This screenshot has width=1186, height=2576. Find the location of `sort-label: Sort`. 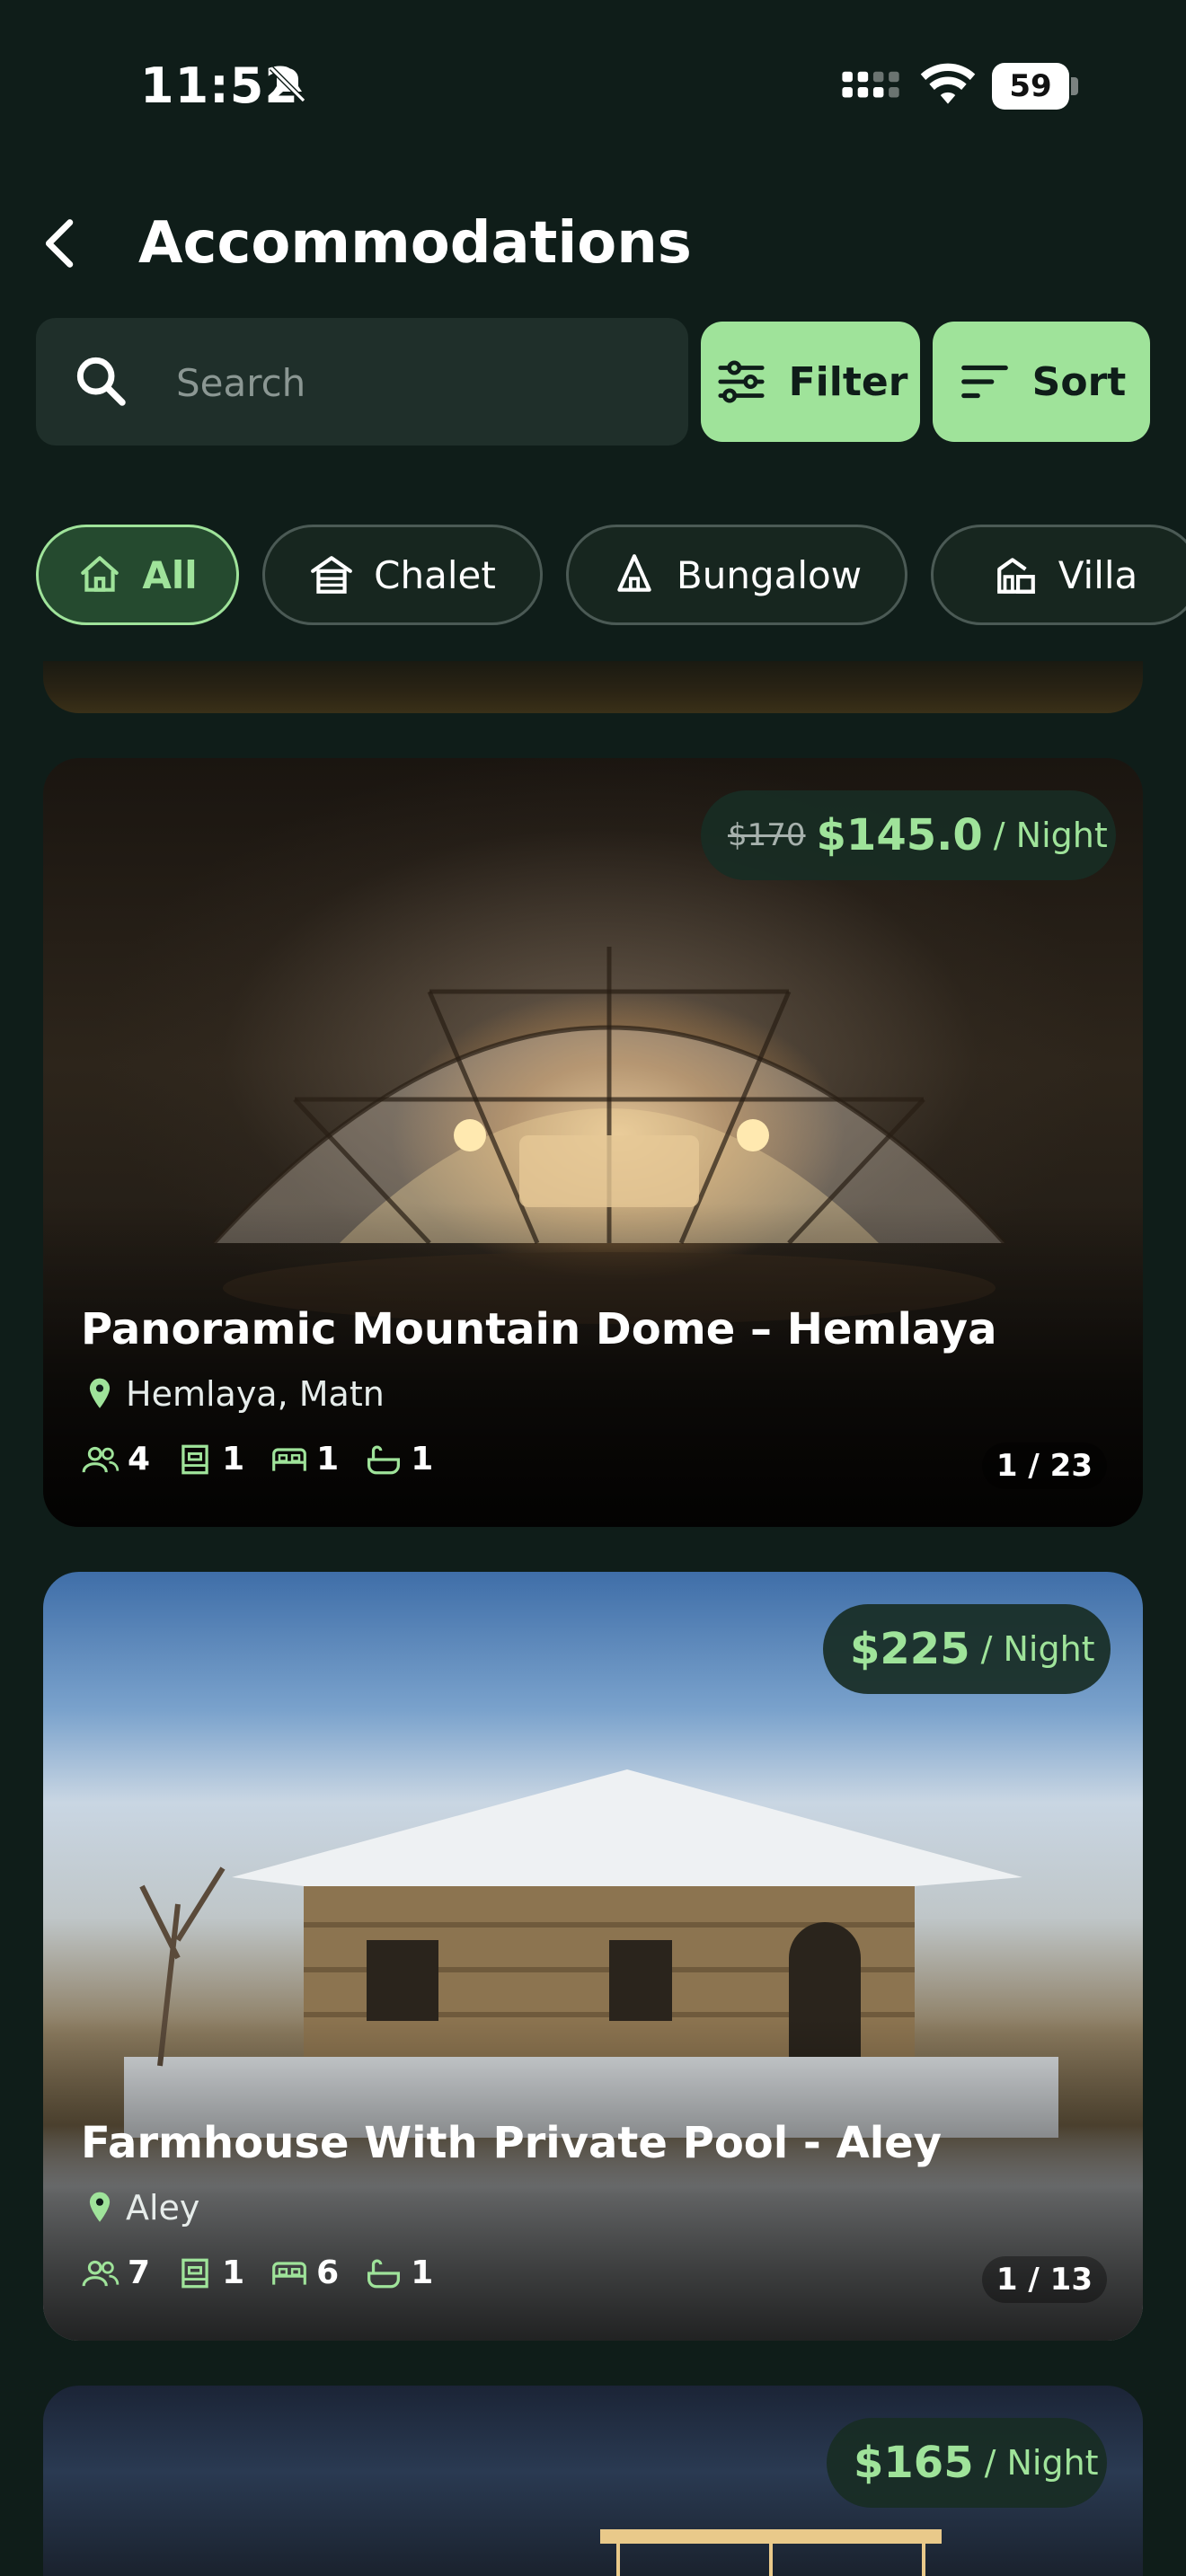

sort-label: Sort is located at coordinates (1079, 381).